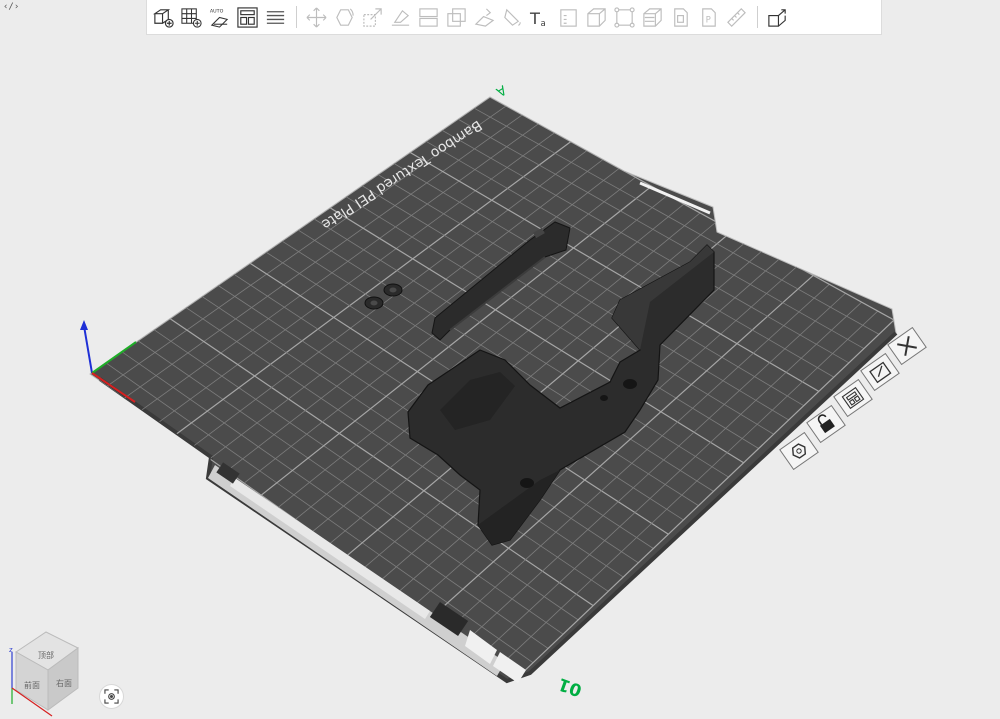 The image size is (1000, 719). Describe the element at coordinates (500, 90) in the screenshot. I see `bed-label-a: A` at that location.